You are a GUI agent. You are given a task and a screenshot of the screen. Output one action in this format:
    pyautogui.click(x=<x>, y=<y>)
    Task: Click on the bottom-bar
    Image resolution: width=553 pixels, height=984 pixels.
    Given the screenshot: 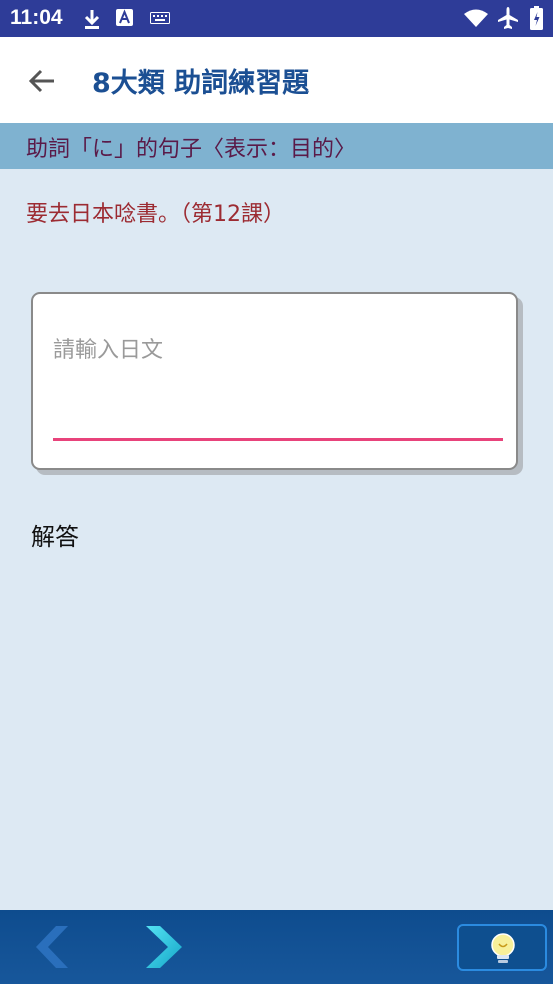 What is the action you would take?
    pyautogui.click(x=276, y=947)
    